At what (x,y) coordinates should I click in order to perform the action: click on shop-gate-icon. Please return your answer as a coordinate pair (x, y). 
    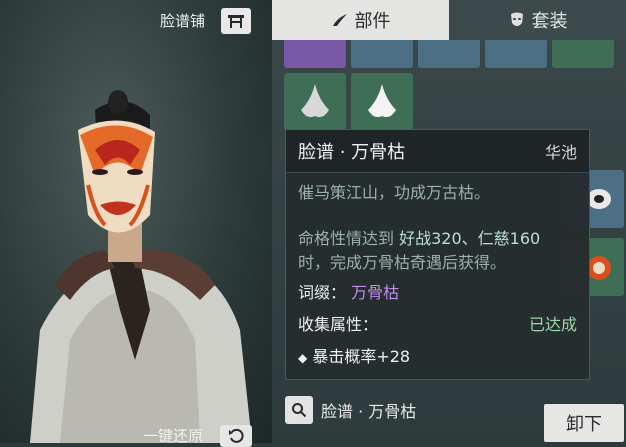
    Looking at the image, I should click on (236, 21).